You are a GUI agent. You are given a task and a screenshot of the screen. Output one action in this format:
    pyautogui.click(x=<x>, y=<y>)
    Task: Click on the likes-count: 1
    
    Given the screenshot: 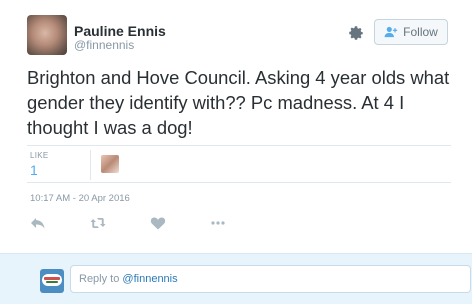 What is the action you would take?
    pyautogui.click(x=34, y=170)
    